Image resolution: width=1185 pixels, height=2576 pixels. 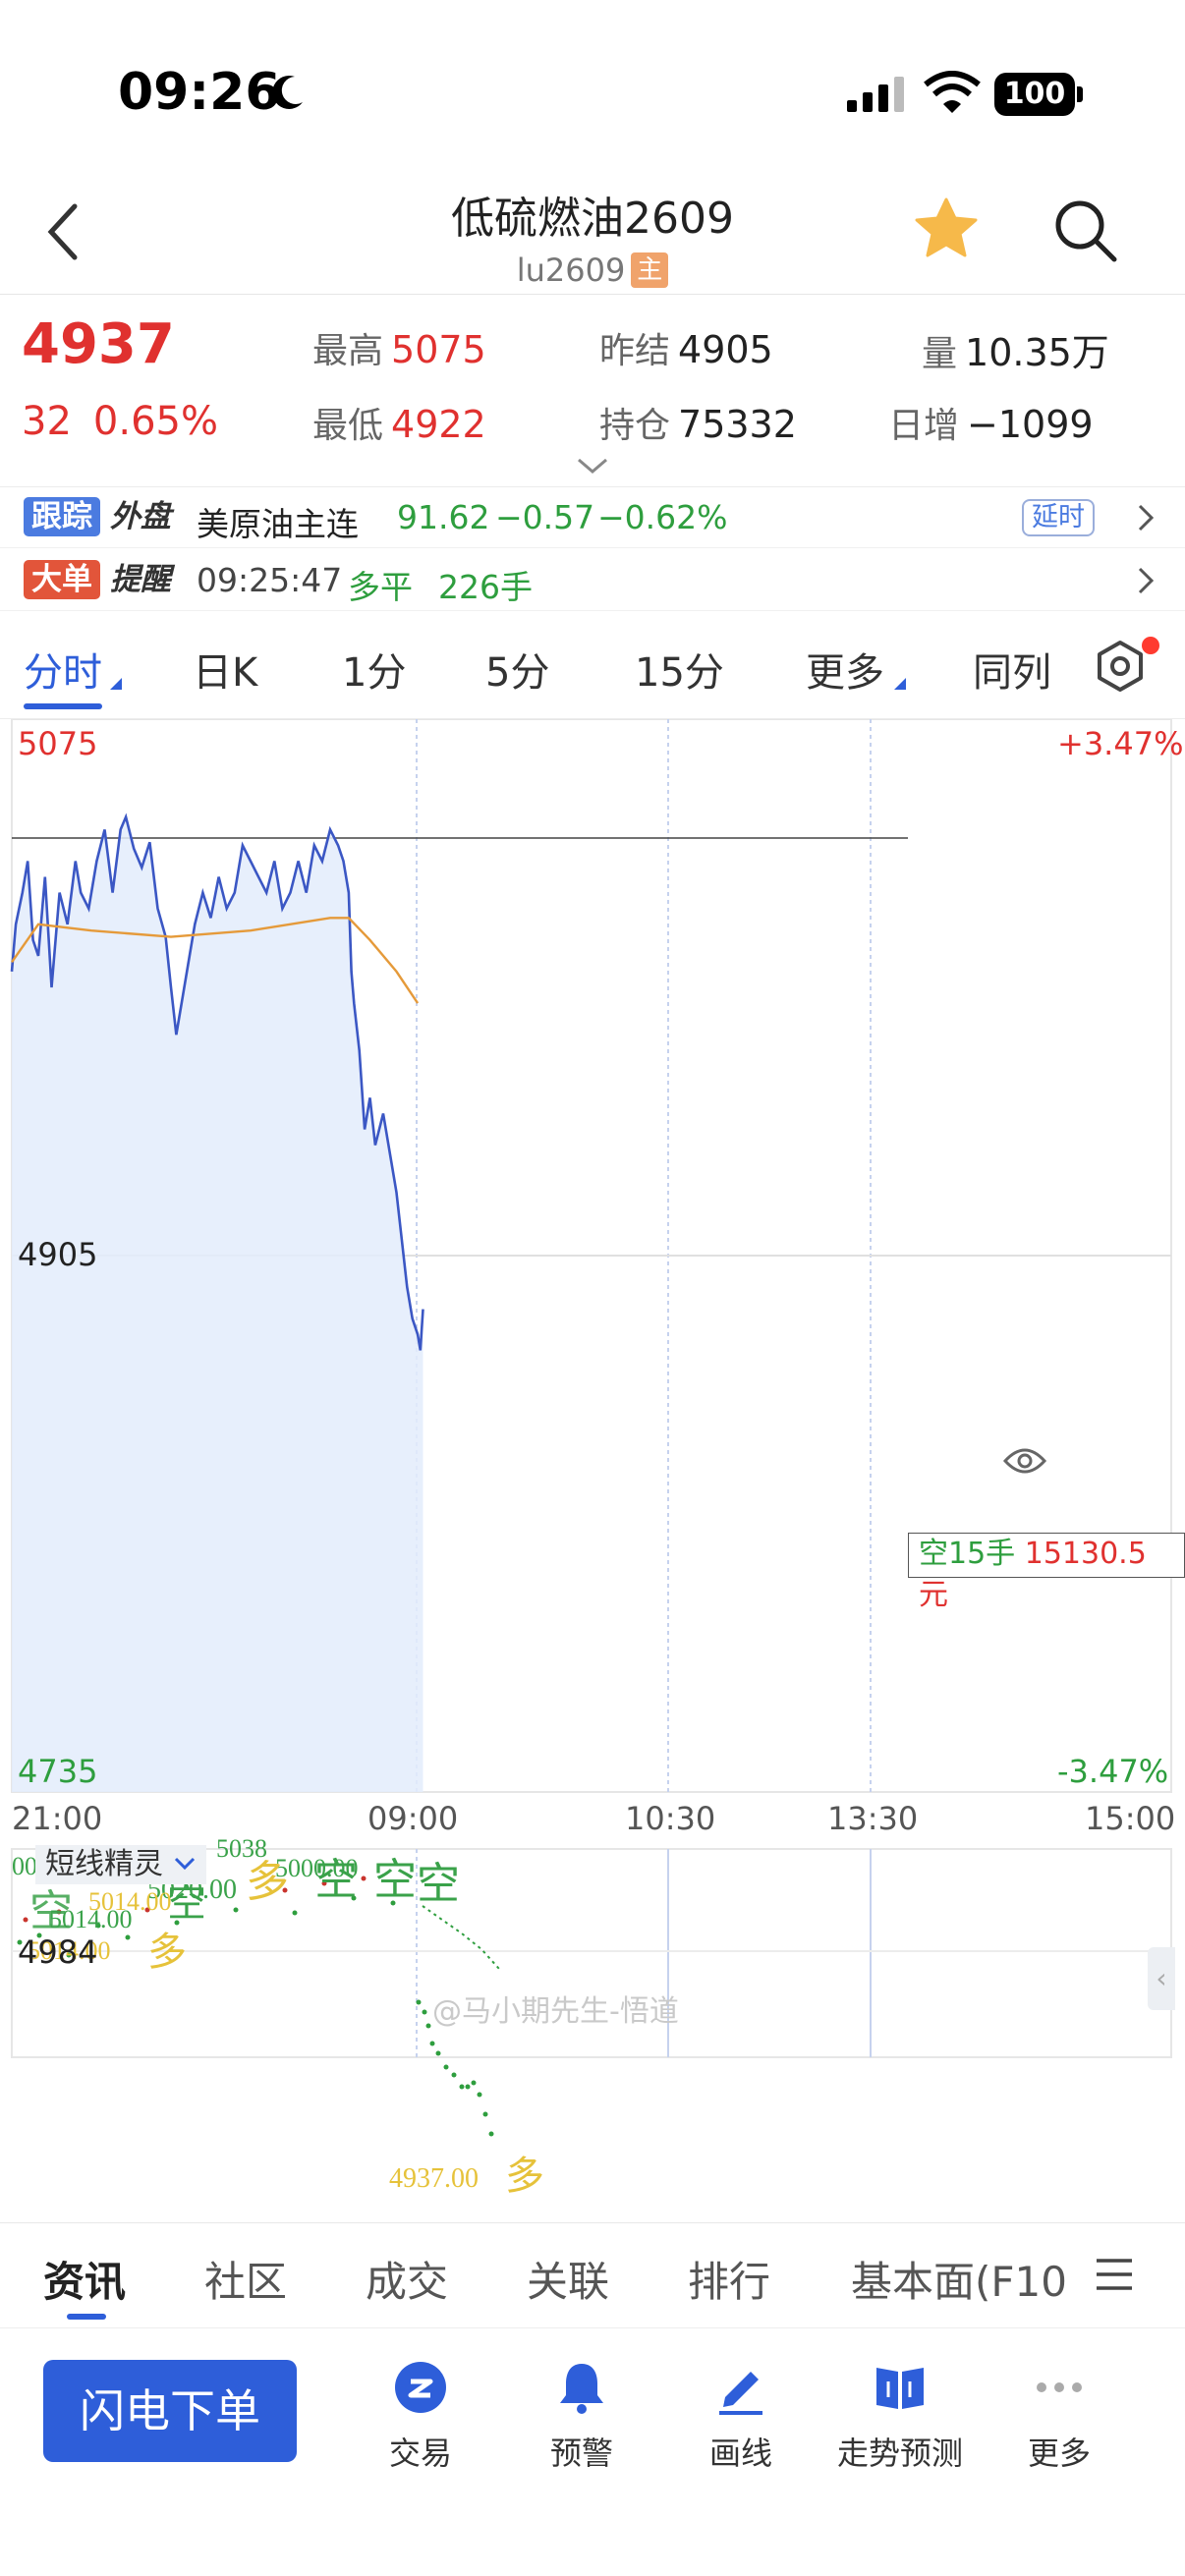 What do you see at coordinates (63, 706) in the screenshot?
I see `tab-active-indicator` at bounding box center [63, 706].